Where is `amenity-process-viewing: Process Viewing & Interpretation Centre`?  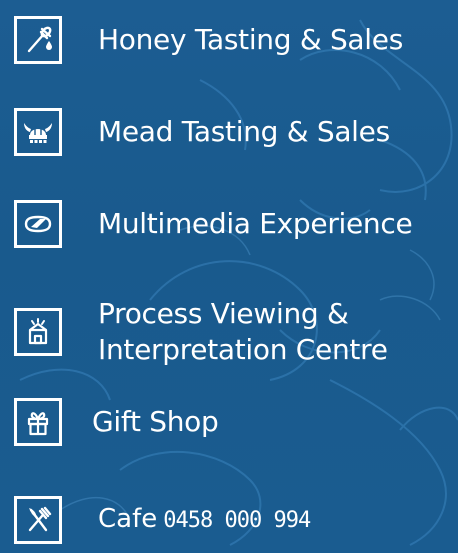
amenity-process-viewing: Process Viewing & Interpretation Centre is located at coordinates (201, 332).